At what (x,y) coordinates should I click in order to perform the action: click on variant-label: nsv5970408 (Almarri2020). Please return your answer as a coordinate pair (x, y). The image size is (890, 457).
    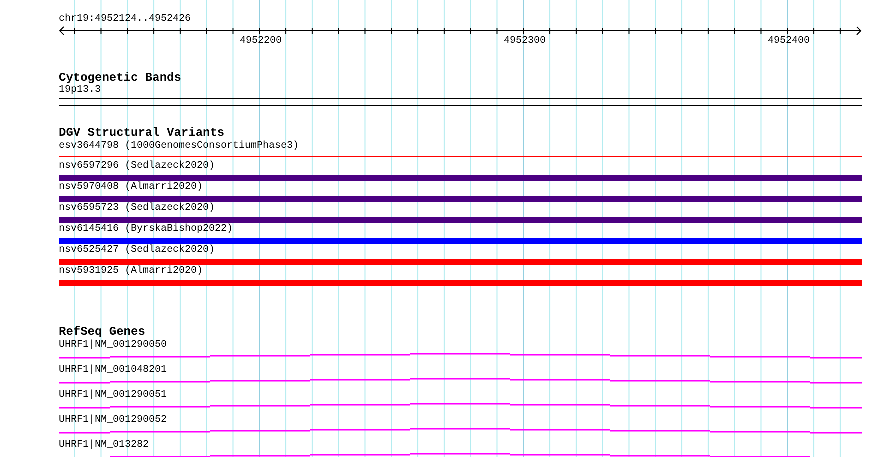
    Looking at the image, I should click on (131, 188).